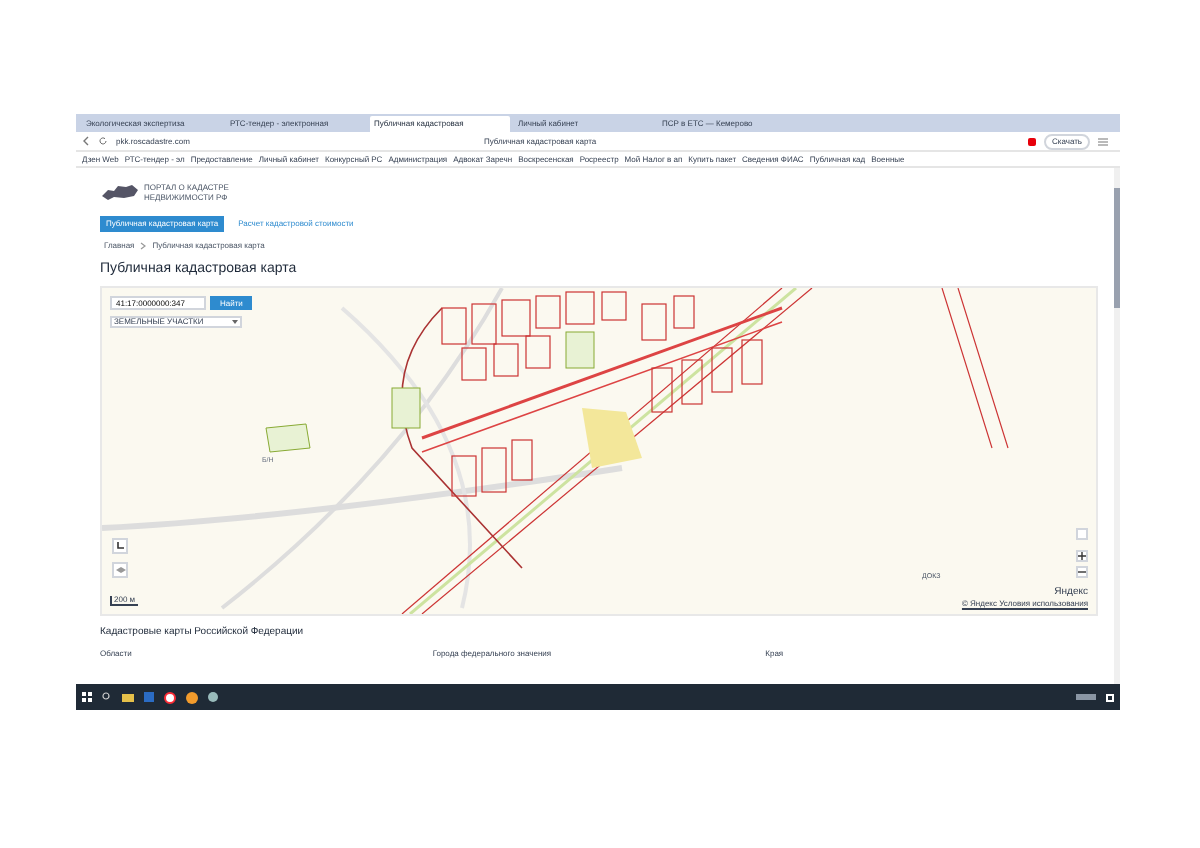 The image size is (1200, 848). I want to click on download-icon, so click(1032, 141).